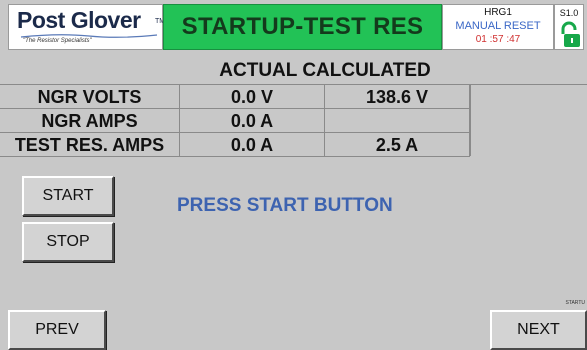  Describe the element at coordinates (575, 303) in the screenshot. I see `screen-id-label: STARTU` at that location.